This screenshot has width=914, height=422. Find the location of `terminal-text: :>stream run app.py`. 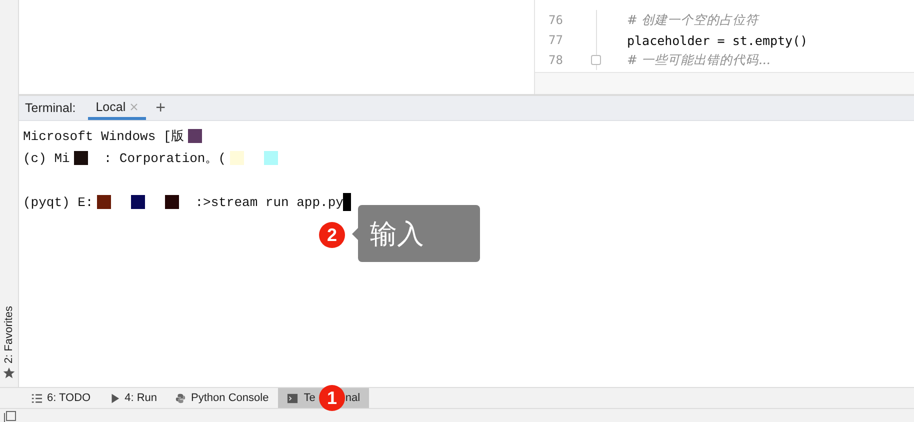

terminal-text: :>stream run app.py is located at coordinates (269, 202).